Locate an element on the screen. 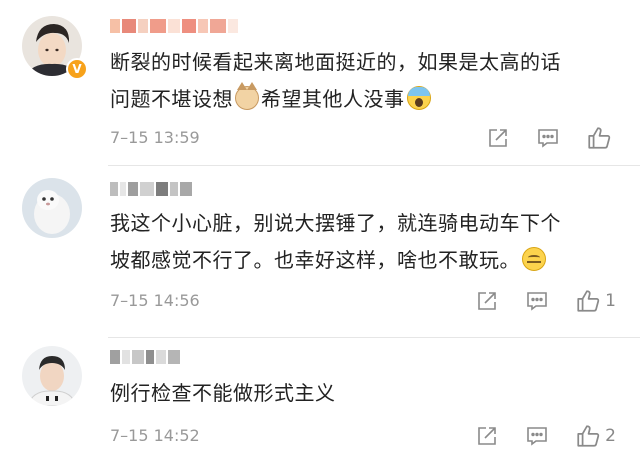 This screenshot has width=640, height=464. like-button: 1 is located at coordinates (595, 301).